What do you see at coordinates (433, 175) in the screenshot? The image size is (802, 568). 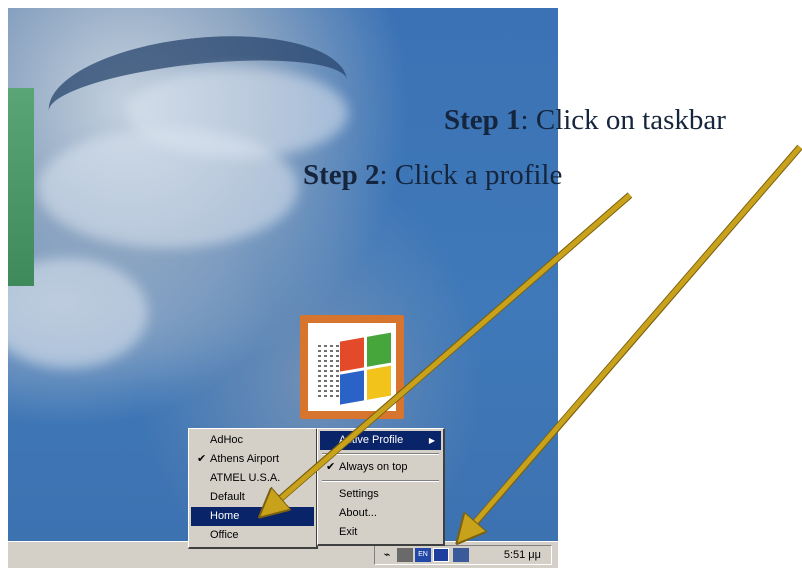 I see `step2-caption: Step 2: Click a profile` at bounding box center [433, 175].